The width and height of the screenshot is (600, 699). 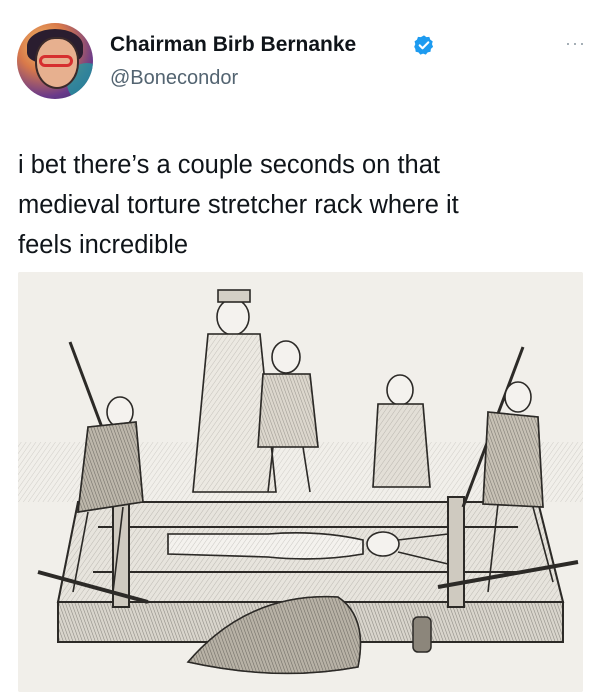 What do you see at coordinates (174, 78) in the screenshot?
I see `user-handle: @Bonecondor` at bounding box center [174, 78].